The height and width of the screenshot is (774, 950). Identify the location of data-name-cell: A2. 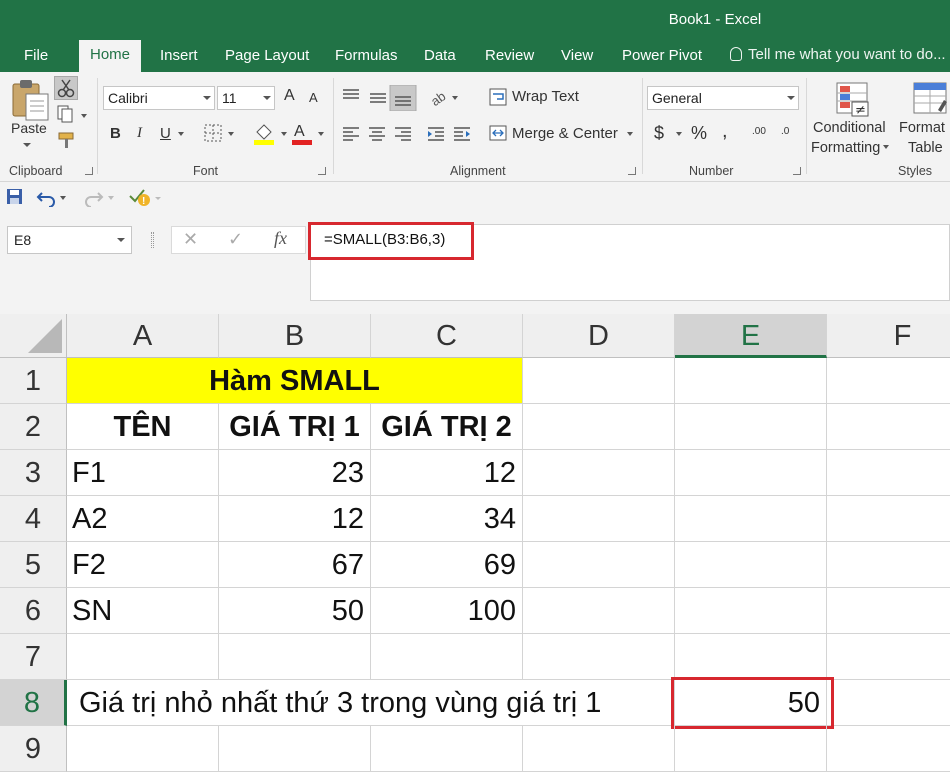
(143, 519).